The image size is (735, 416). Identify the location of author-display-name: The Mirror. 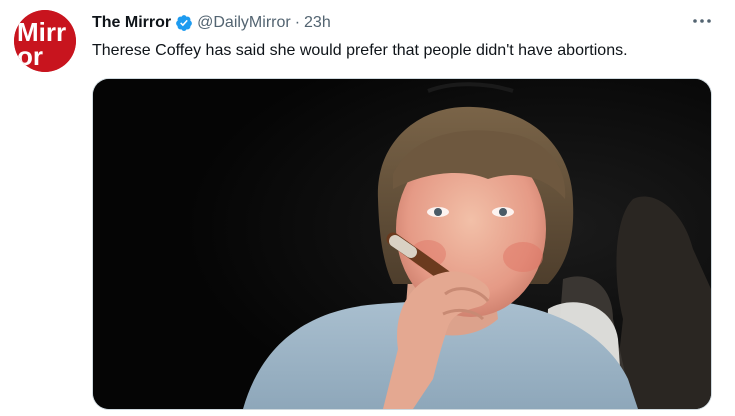
(131, 23).